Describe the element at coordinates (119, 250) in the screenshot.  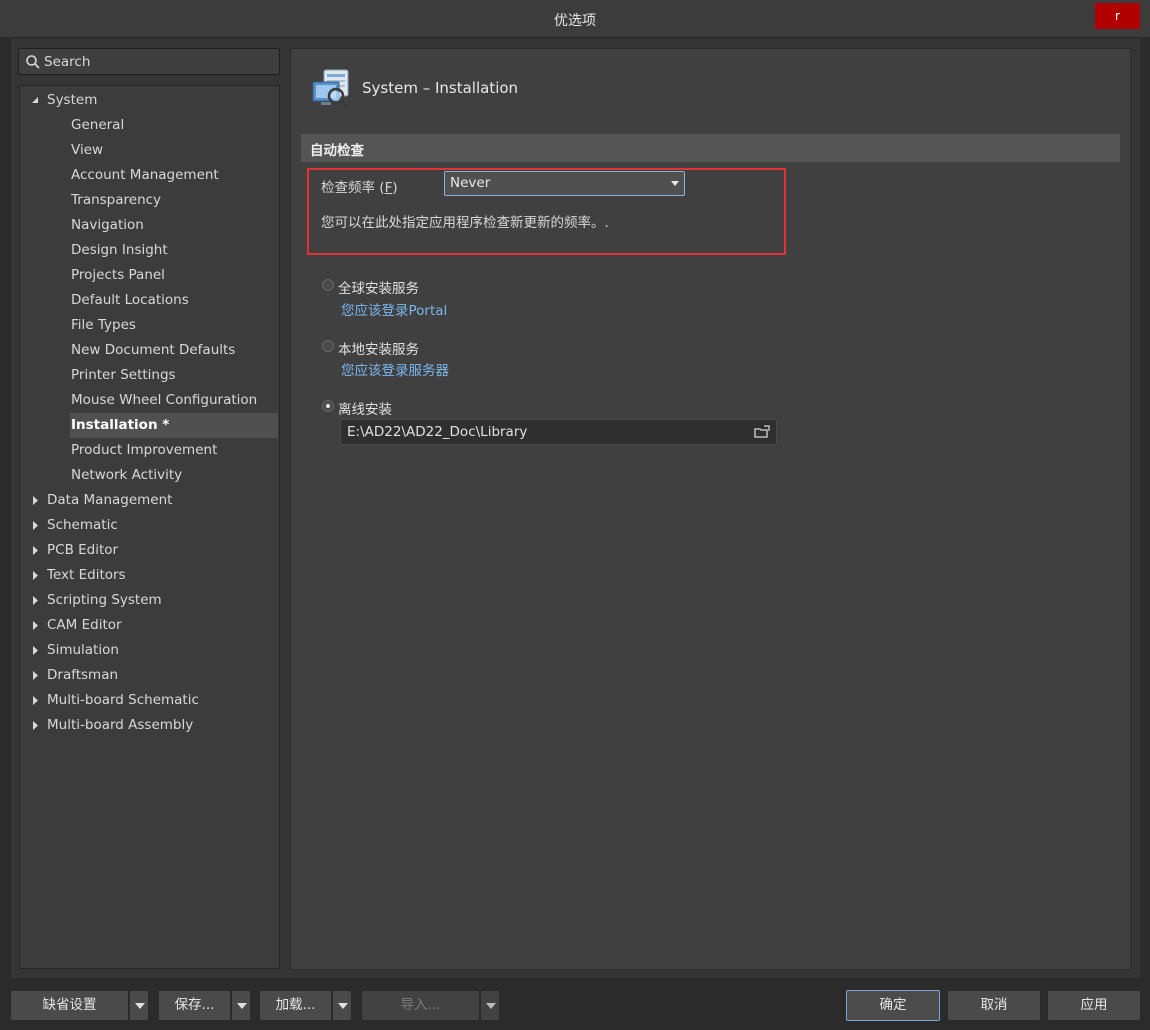
I see `tree-item-label: Design Insight` at that location.